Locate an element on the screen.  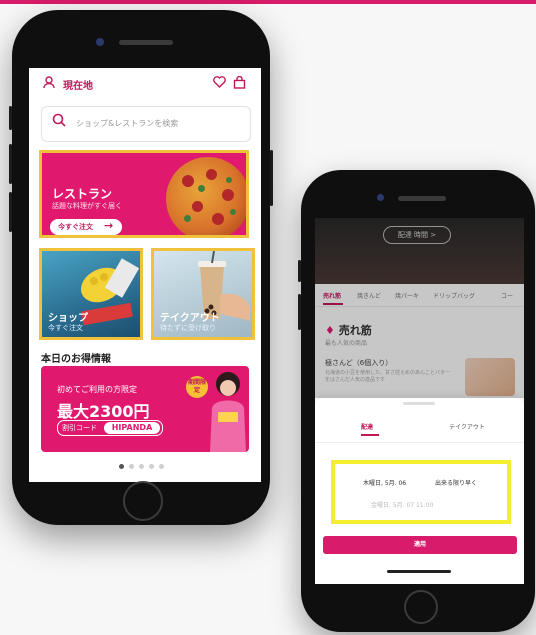
search-icon is located at coordinates (59, 122).